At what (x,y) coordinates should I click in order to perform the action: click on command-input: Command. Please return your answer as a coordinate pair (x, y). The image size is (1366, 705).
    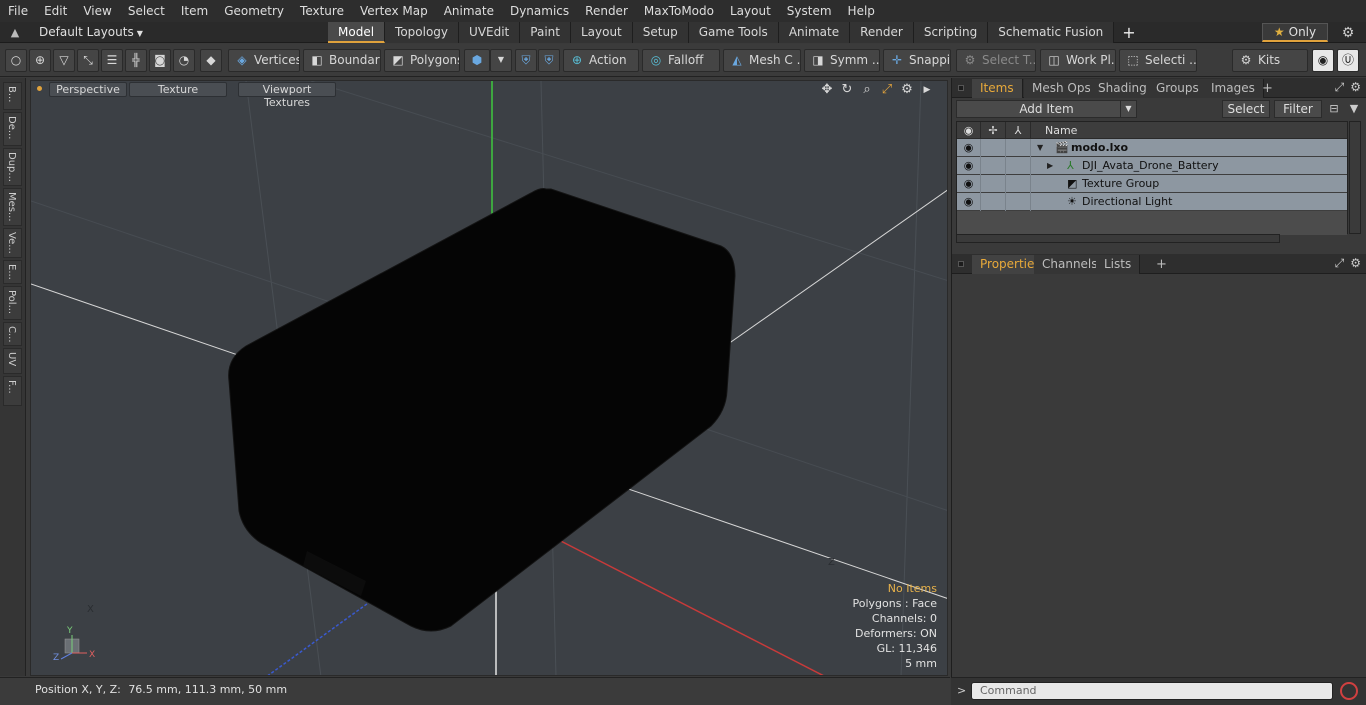
    Looking at the image, I should click on (1152, 691).